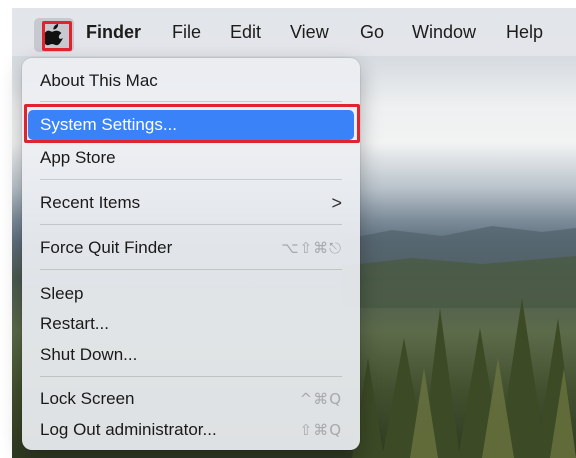  Describe the element at coordinates (444, 32) in the screenshot. I see `menubar-window: Window` at that location.